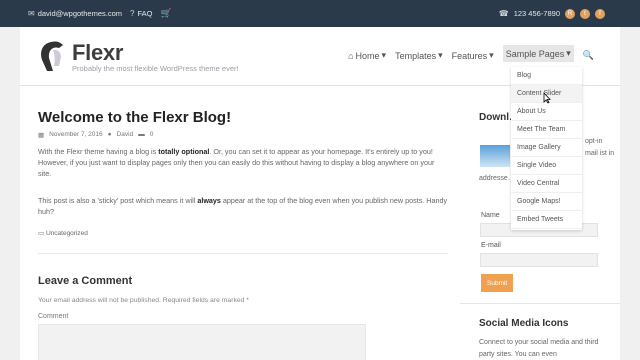 Image resolution: width=640 pixels, height=360 pixels. Describe the element at coordinates (495, 156) in the screenshot. I see `optin-image` at that location.